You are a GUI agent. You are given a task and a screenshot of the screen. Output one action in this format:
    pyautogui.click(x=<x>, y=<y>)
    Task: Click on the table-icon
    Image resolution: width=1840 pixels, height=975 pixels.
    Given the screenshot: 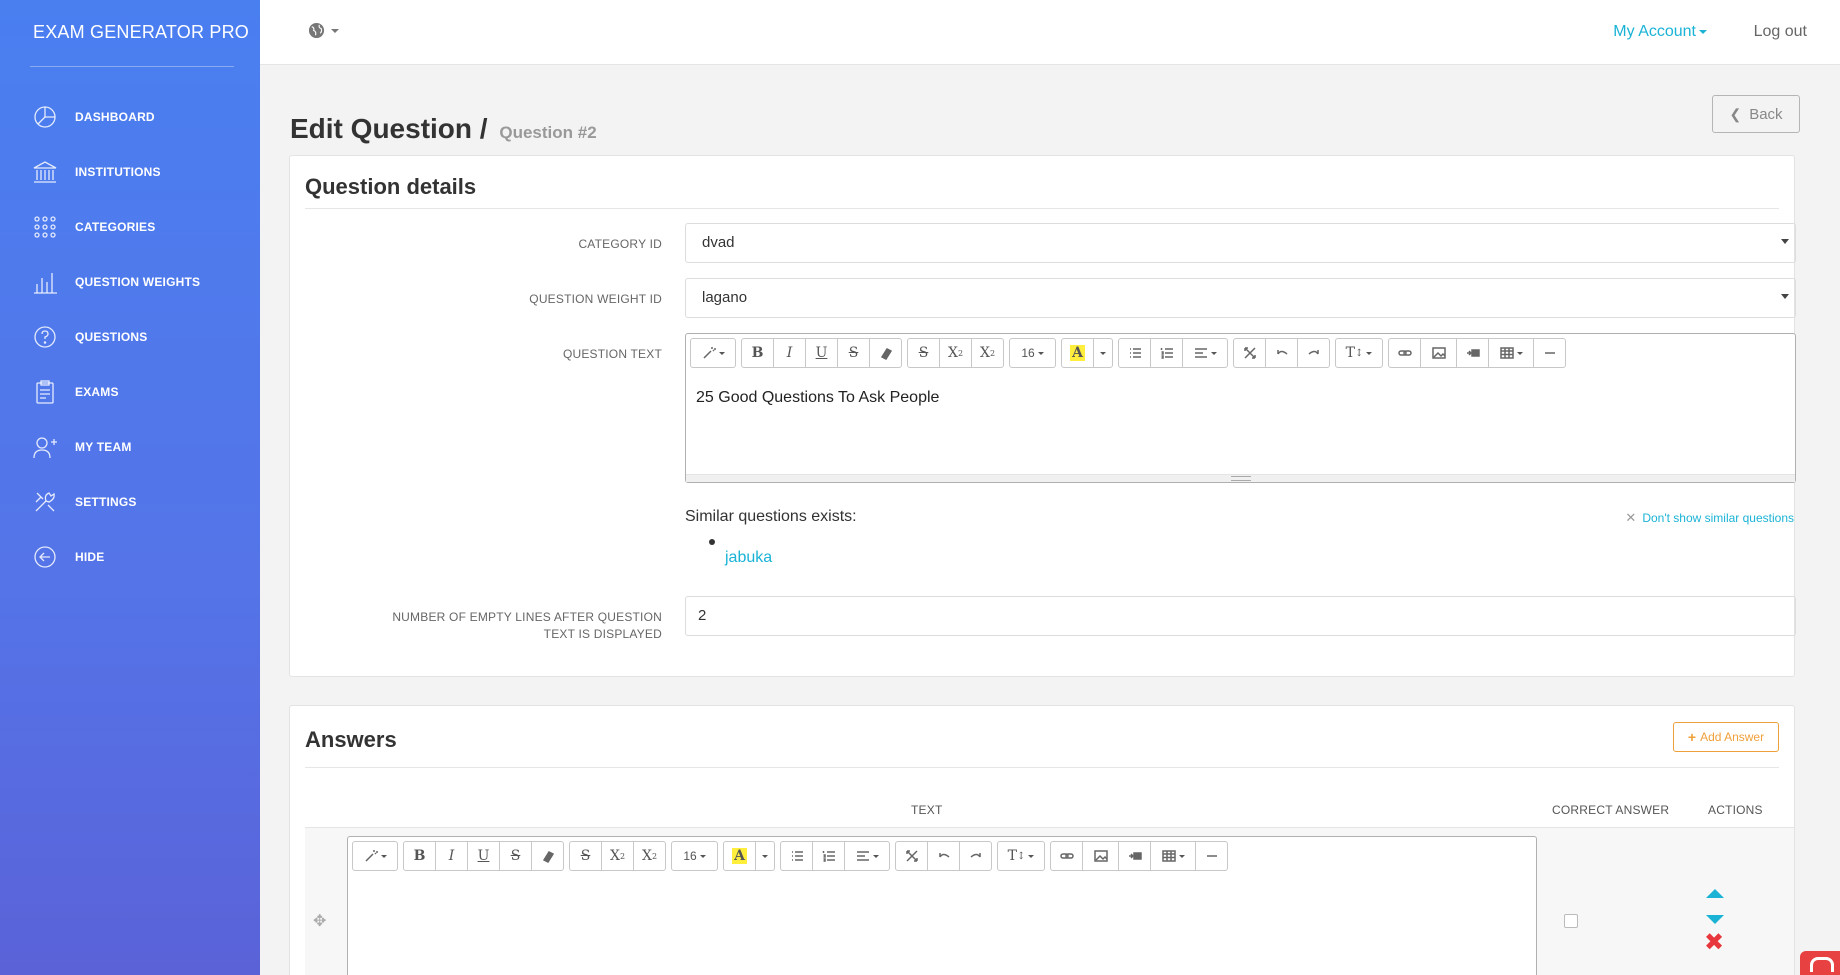 What is the action you would take?
    pyautogui.click(x=1506, y=353)
    